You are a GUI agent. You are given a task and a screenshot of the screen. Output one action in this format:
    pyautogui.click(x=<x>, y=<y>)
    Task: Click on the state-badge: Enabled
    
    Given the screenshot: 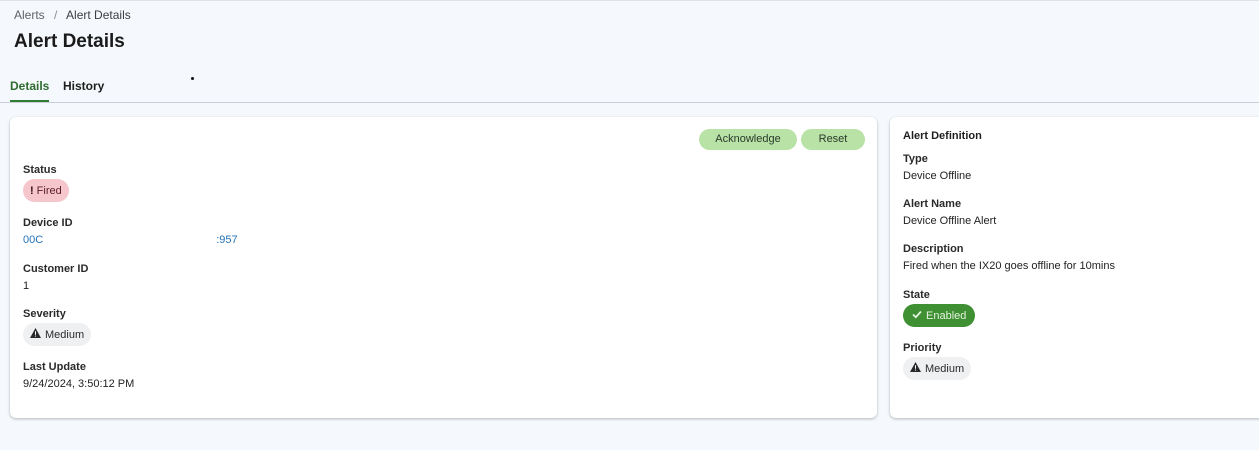 What is the action you would take?
    pyautogui.click(x=939, y=315)
    